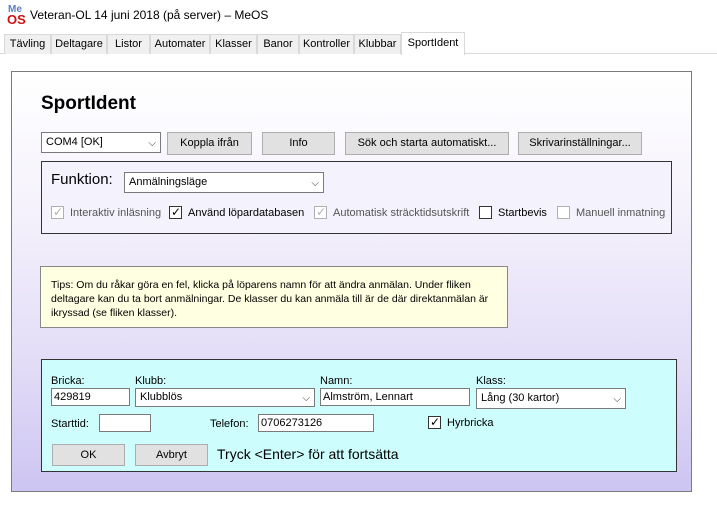 The image size is (717, 512). Describe the element at coordinates (433, 43) in the screenshot. I see `tab-sportident: SportIdent` at that location.